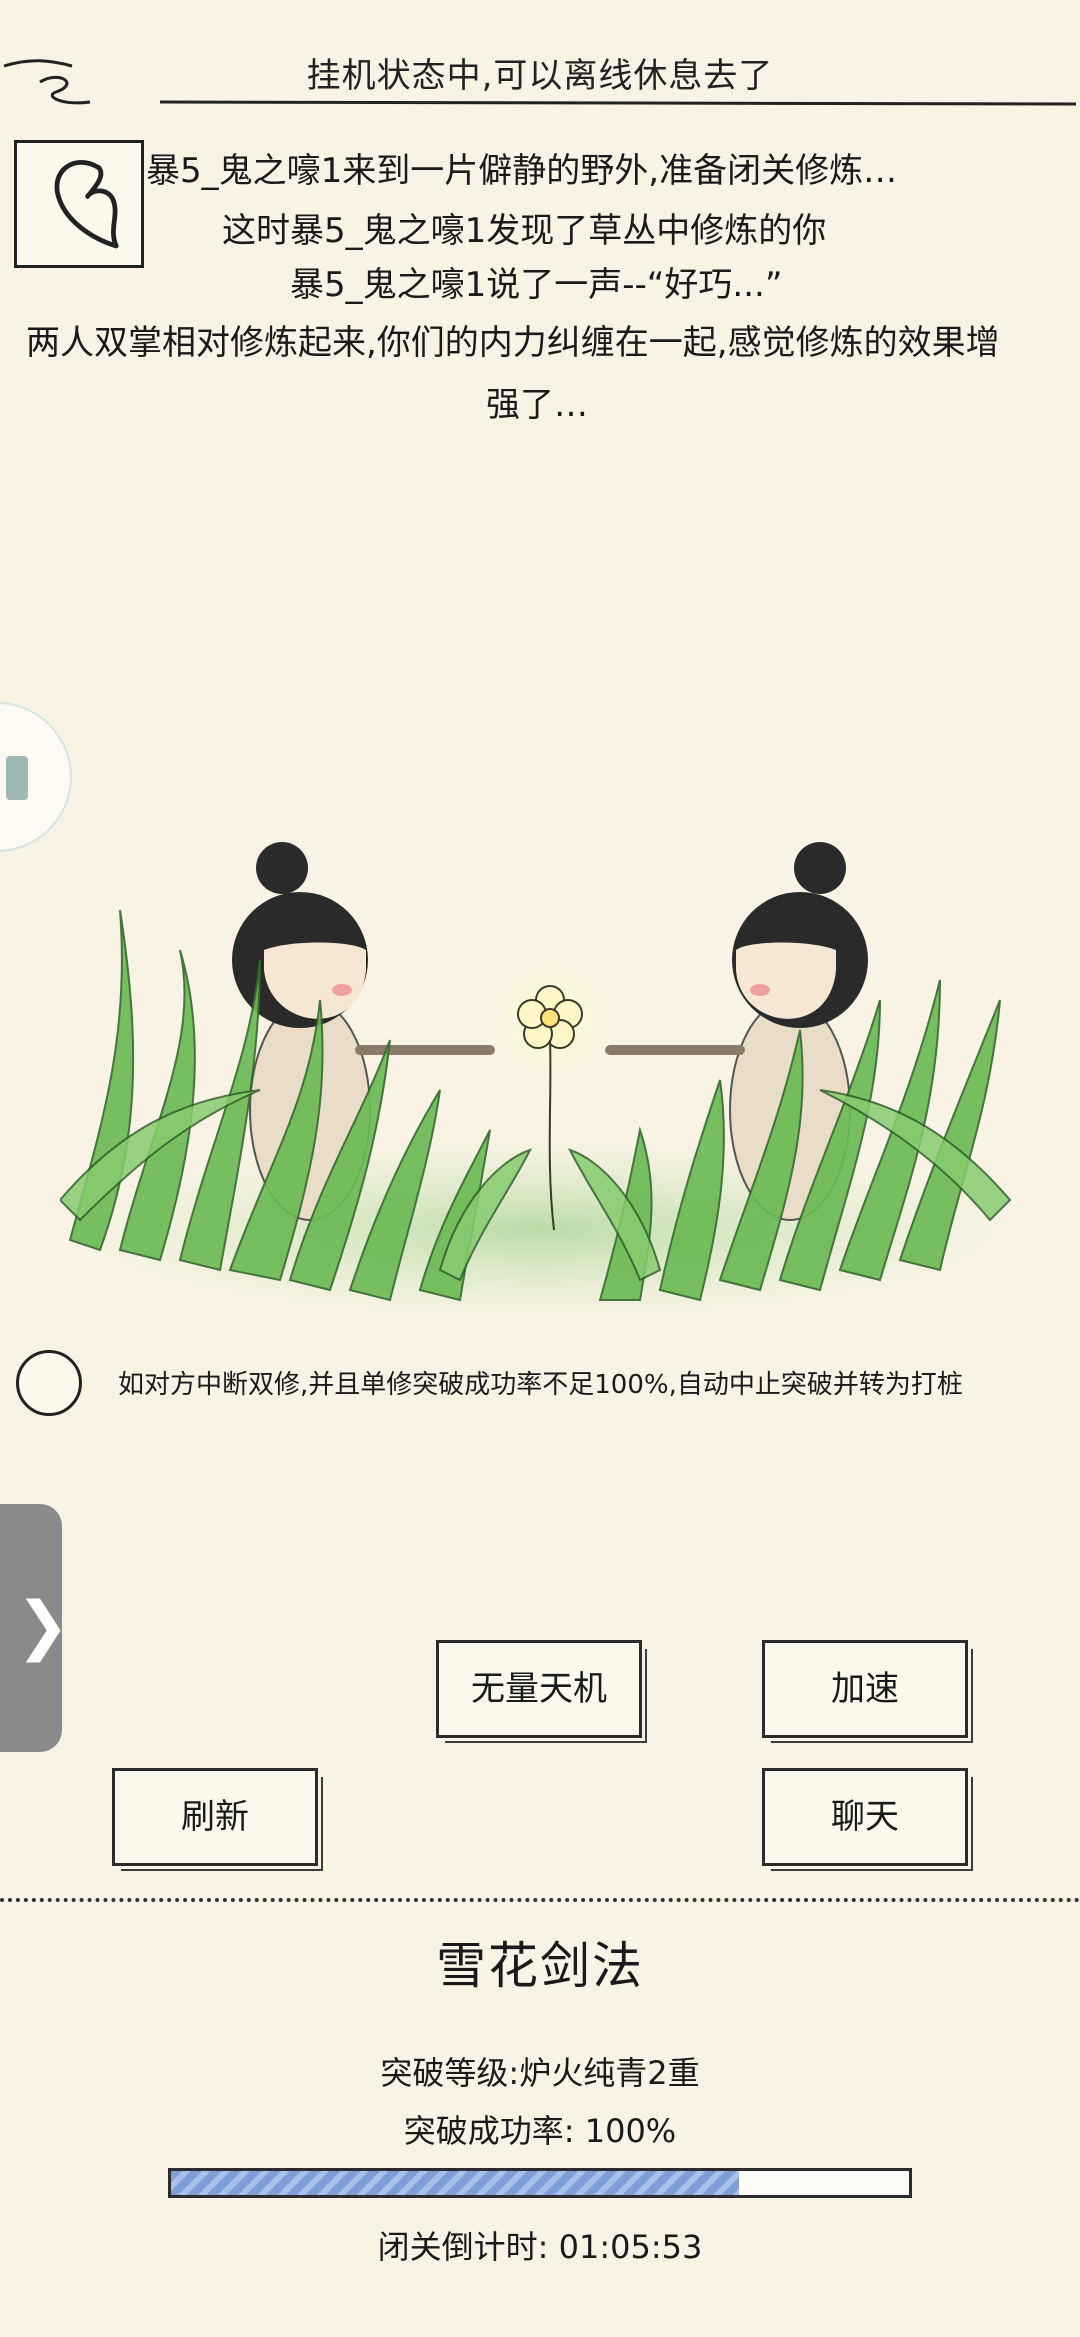 Image resolution: width=1080 pixels, height=2337 pixels. What do you see at coordinates (540, 2073) in the screenshot?
I see `breakthrough-level: 突破等级:炉火纯青2重` at bounding box center [540, 2073].